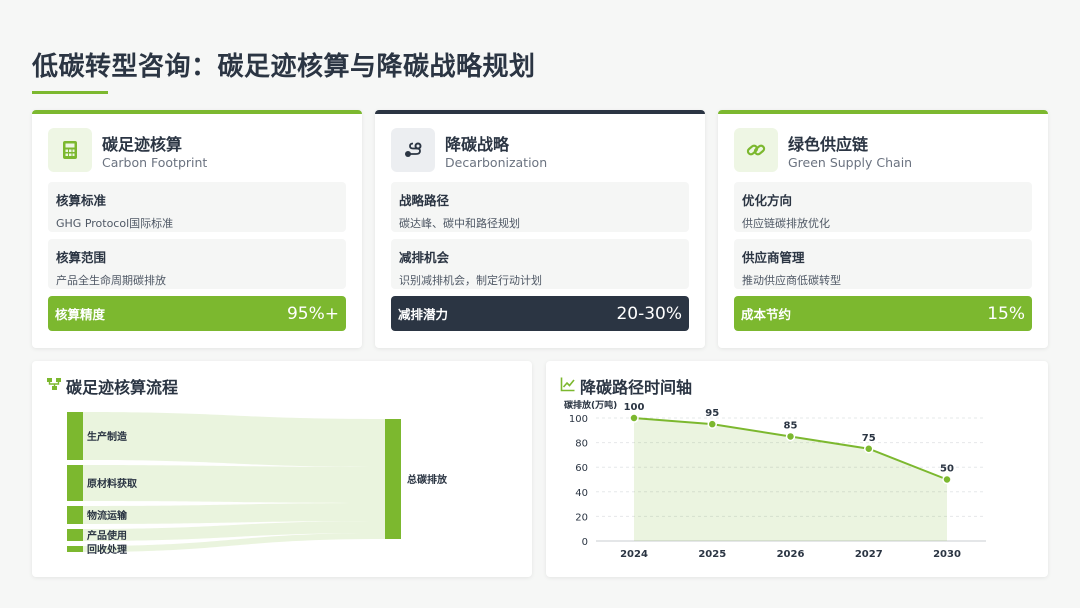 Image resolution: width=1080 pixels, height=608 pixels. What do you see at coordinates (791, 280) in the screenshot?
I see `item-desc: 推动供应商低碳转型` at bounding box center [791, 280].